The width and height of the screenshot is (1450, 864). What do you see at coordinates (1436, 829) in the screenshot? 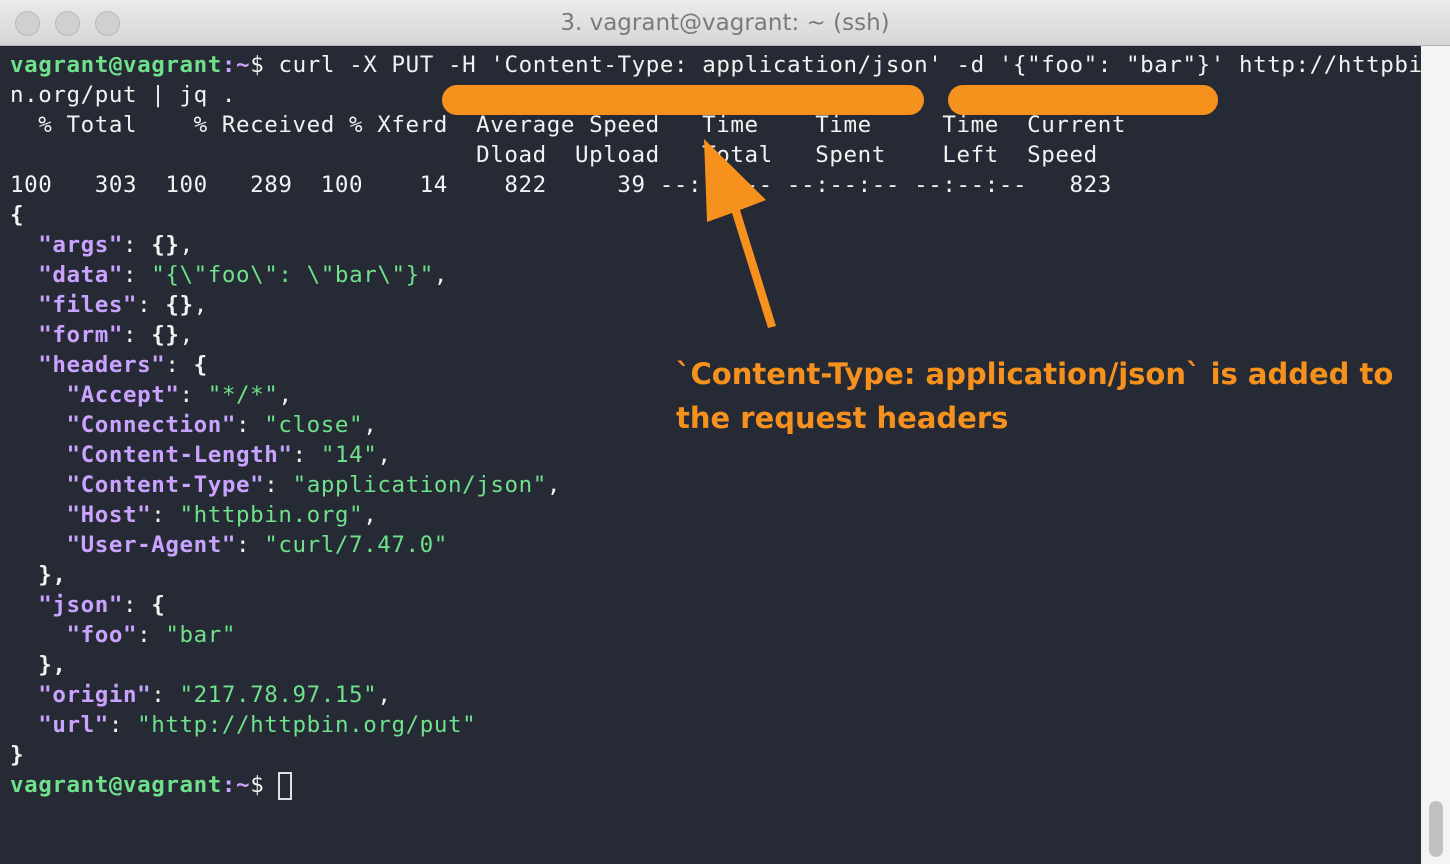
I see `scrollbar-thumb` at bounding box center [1436, 829].